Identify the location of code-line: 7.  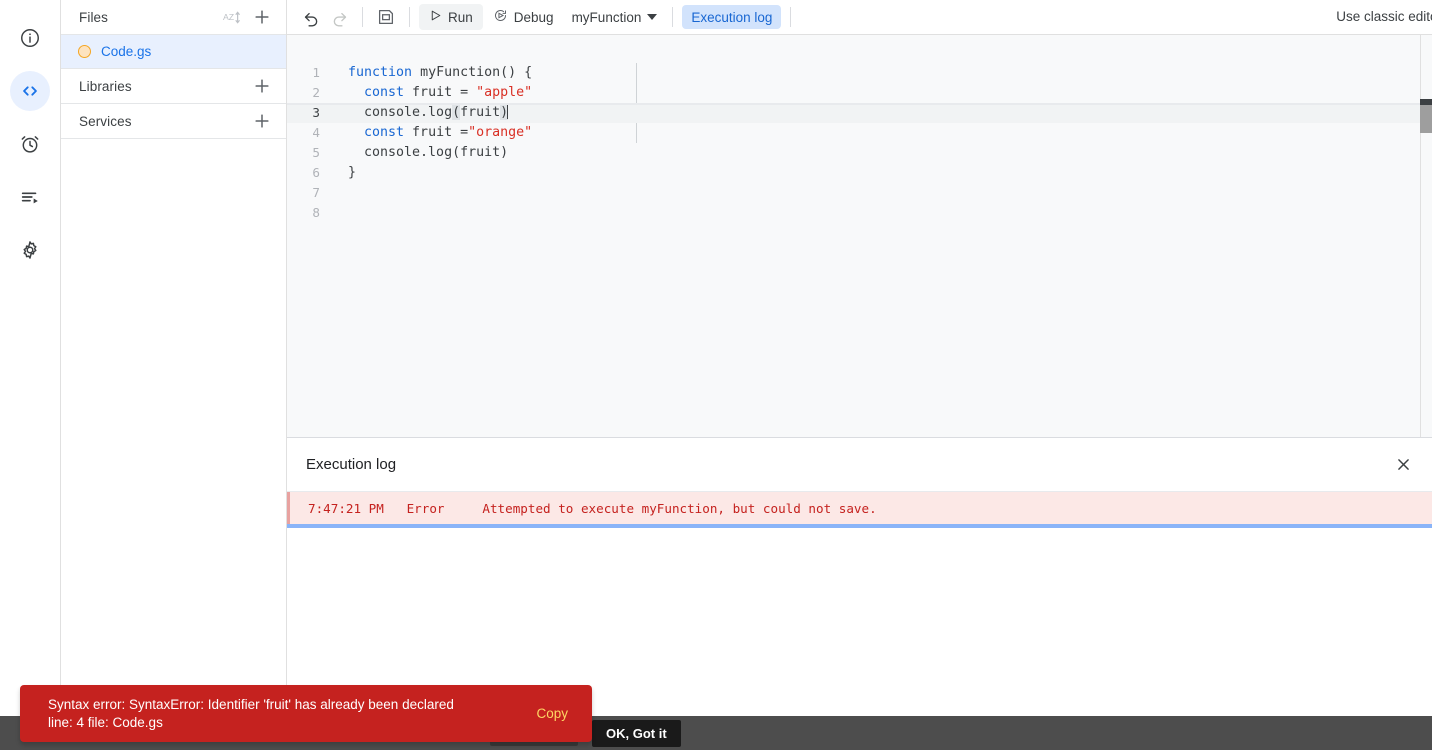
(859, 193).